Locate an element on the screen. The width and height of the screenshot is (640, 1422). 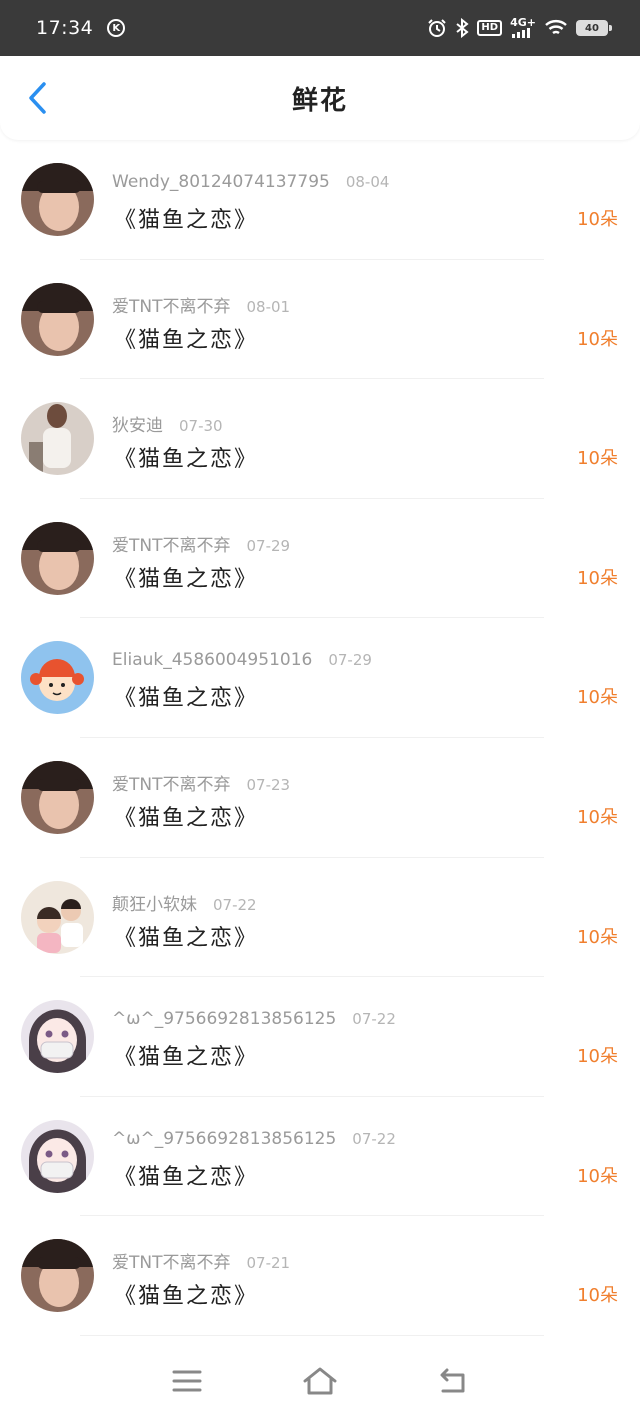
page-title: 鲜花 is located at coordinates (319, 100).